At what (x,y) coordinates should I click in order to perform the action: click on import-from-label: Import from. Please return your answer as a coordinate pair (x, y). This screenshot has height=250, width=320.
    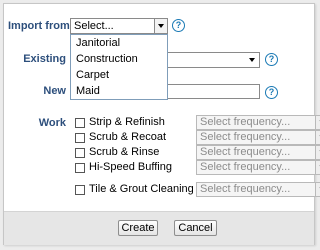
    Looking at the image, I should click on (39, 26).